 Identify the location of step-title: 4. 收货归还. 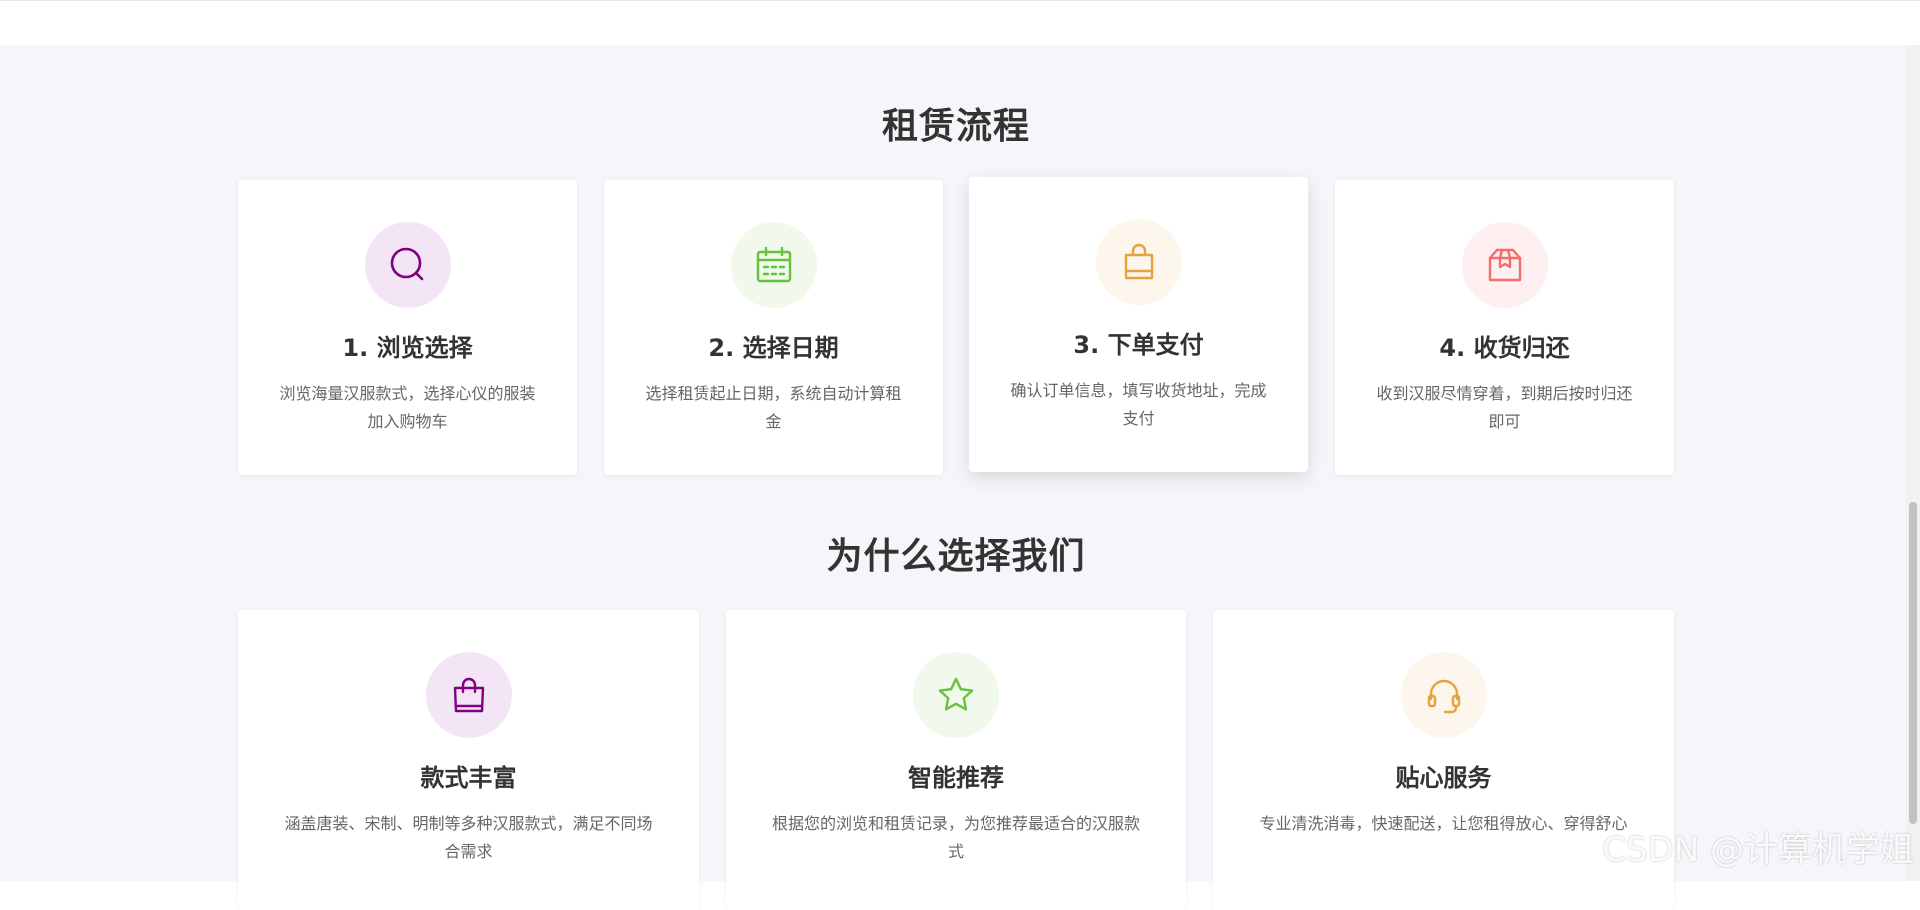
(1504, 348).